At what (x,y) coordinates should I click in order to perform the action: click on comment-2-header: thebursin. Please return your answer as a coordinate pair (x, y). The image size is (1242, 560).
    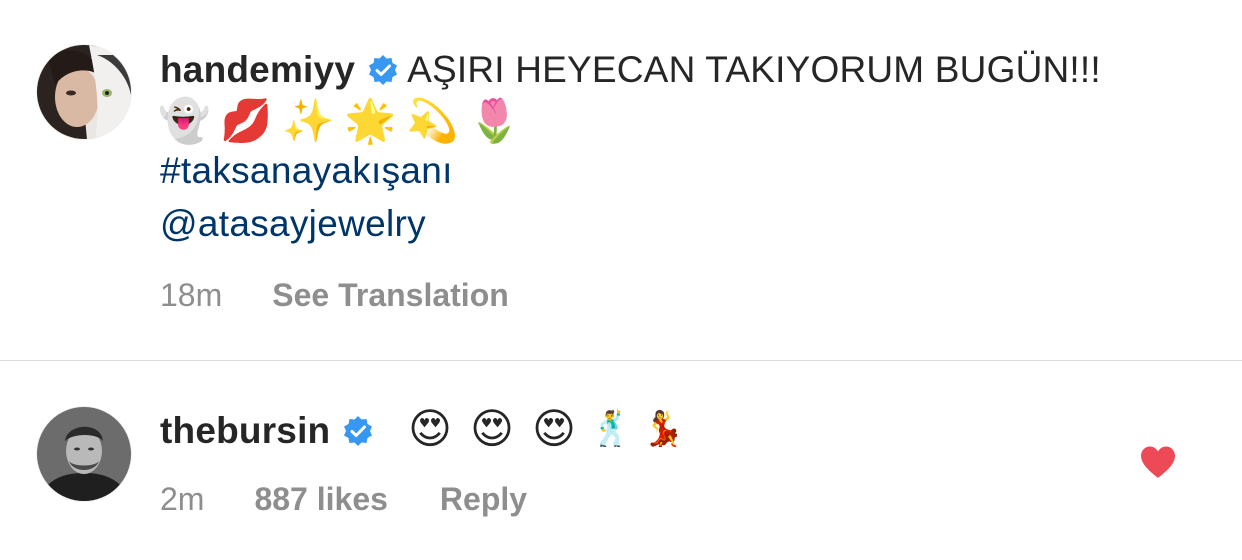
    Looking at the image, I should click on (271, 431).